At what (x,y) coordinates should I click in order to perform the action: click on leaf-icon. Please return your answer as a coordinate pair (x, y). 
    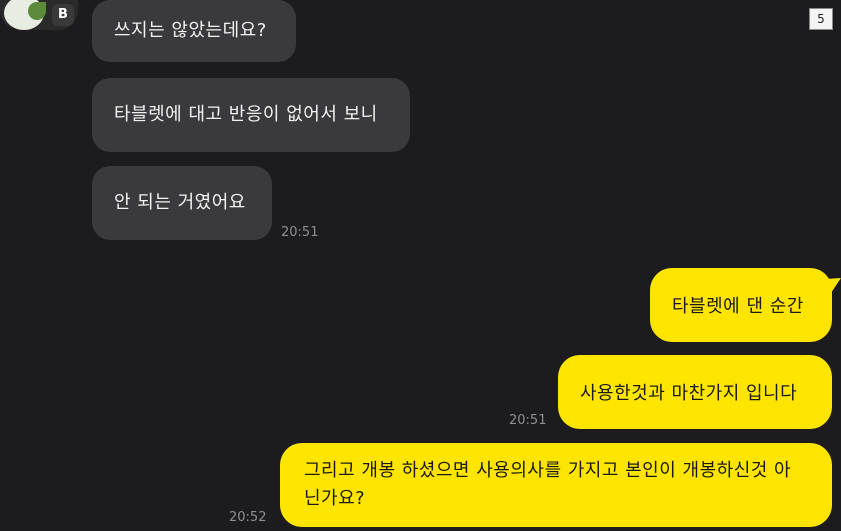
    Looking at the image, I should click on (37, 11).